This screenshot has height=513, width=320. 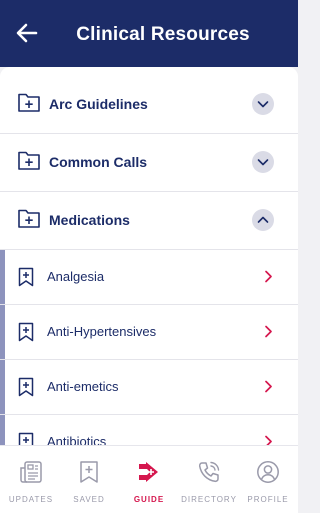 I want to click on folder-common-calls: Common Calls, so click(x=149, y=163).